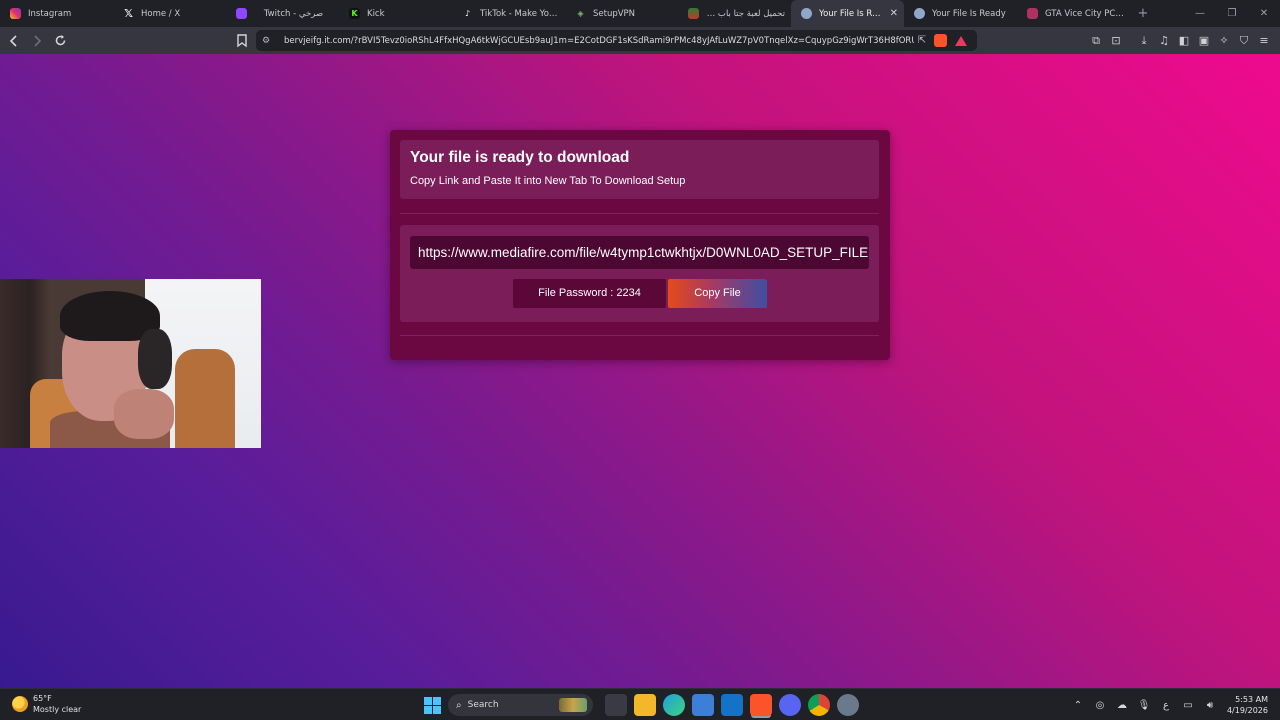 This screenshot has width=1280, height=720. What do you see at coordinates (520, 157) in the screenshot?
I see `page-title: Your file is ready to download` at bounding box center [520, 157].